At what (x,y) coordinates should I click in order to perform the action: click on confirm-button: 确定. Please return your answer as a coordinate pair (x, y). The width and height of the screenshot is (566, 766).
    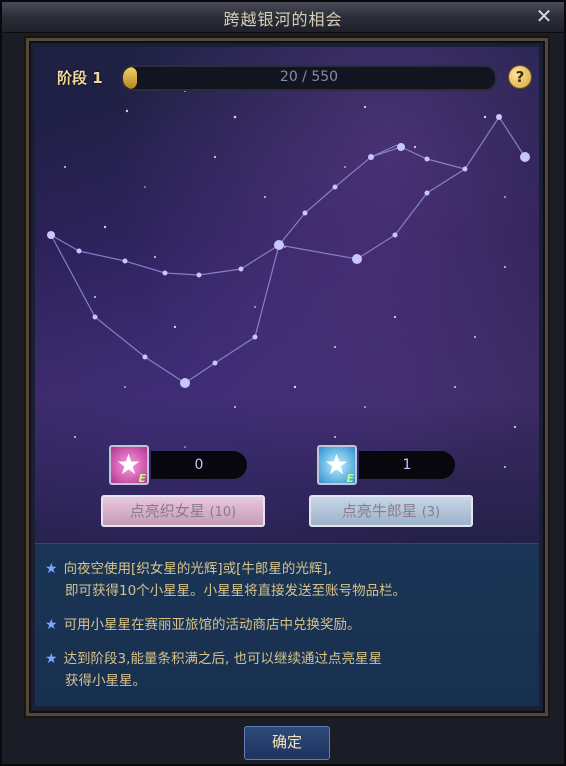
    Looking at the image, I should click on (287, 743).